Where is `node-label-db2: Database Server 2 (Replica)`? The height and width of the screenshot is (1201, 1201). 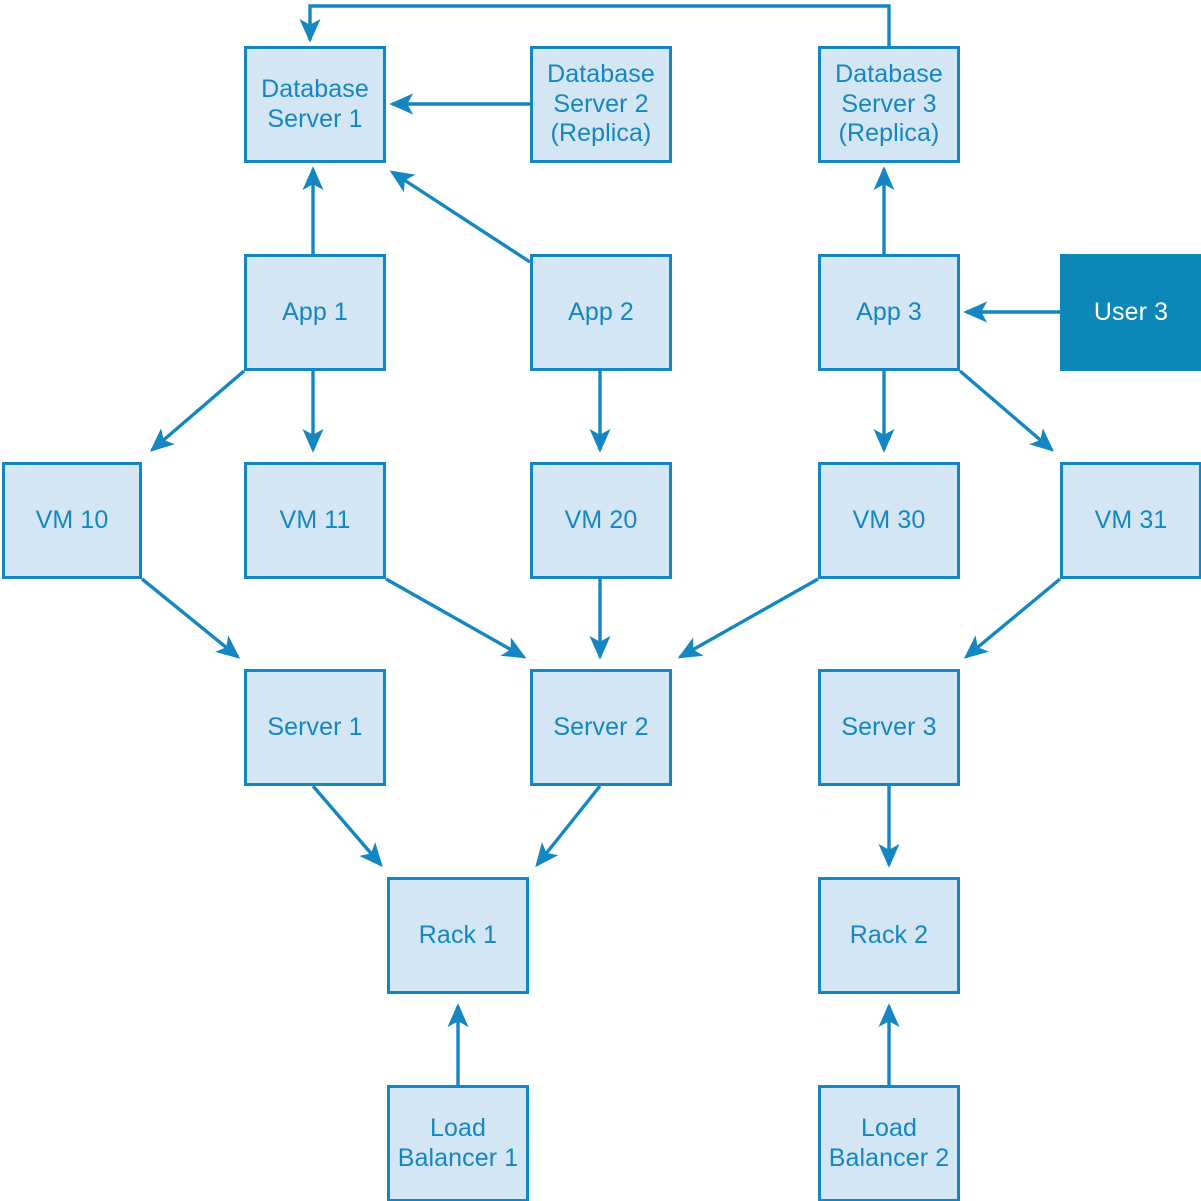
node-label-db2: Database Server 2 (Replica) is located at coordinates (601, 104).